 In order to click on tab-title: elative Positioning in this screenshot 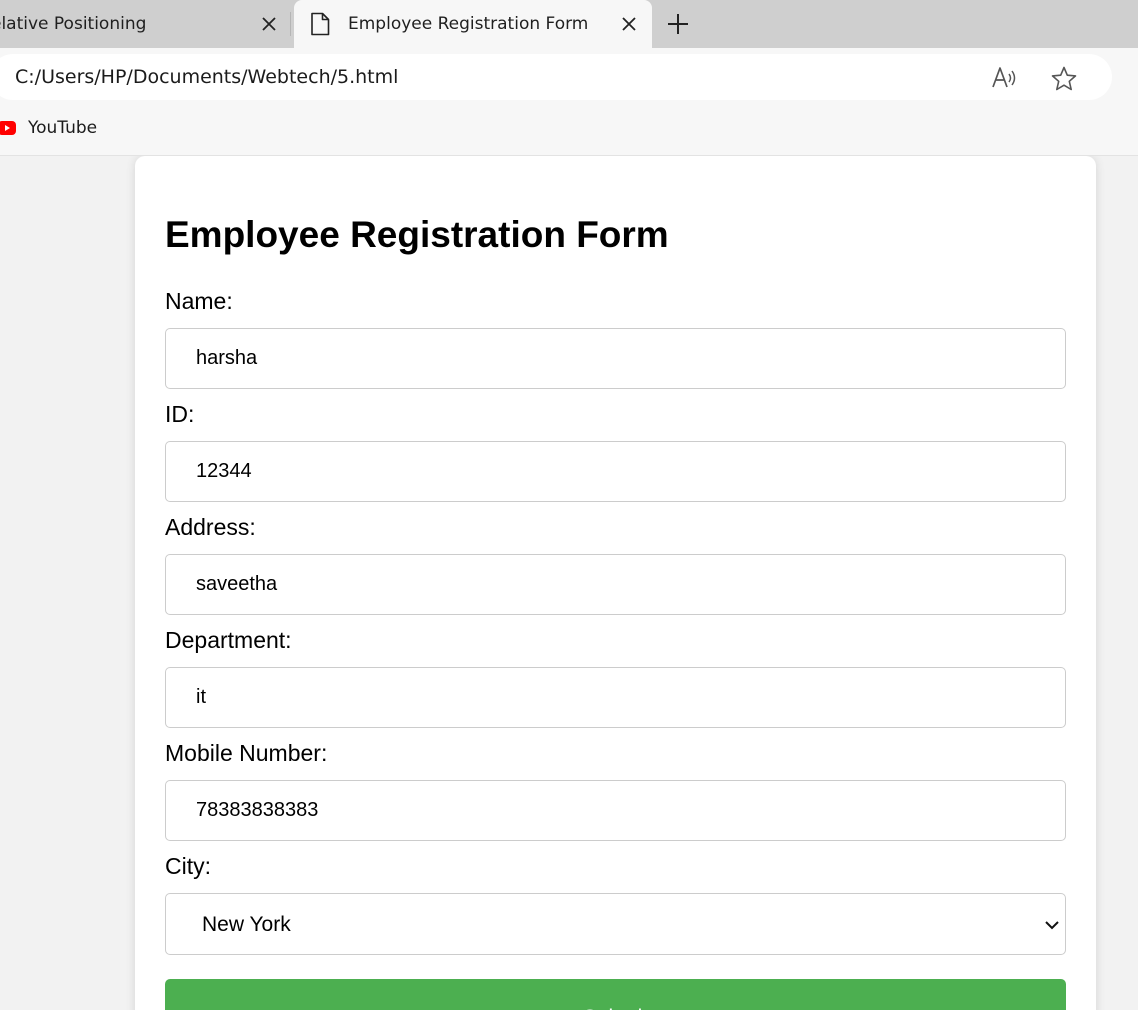, I will do `click(73, 24)`.